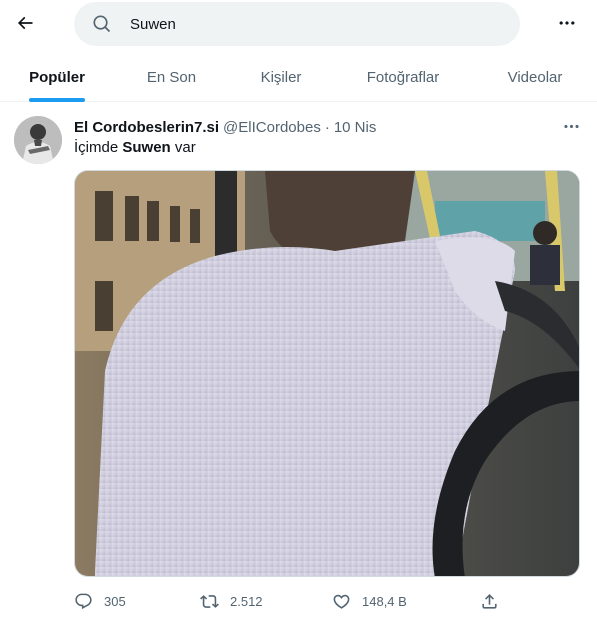 The height and width of the screenshot is (622, 597). Describe the element at coordinates (57, 100) in the screenshot. I see `active-tab-indicator` at that location.